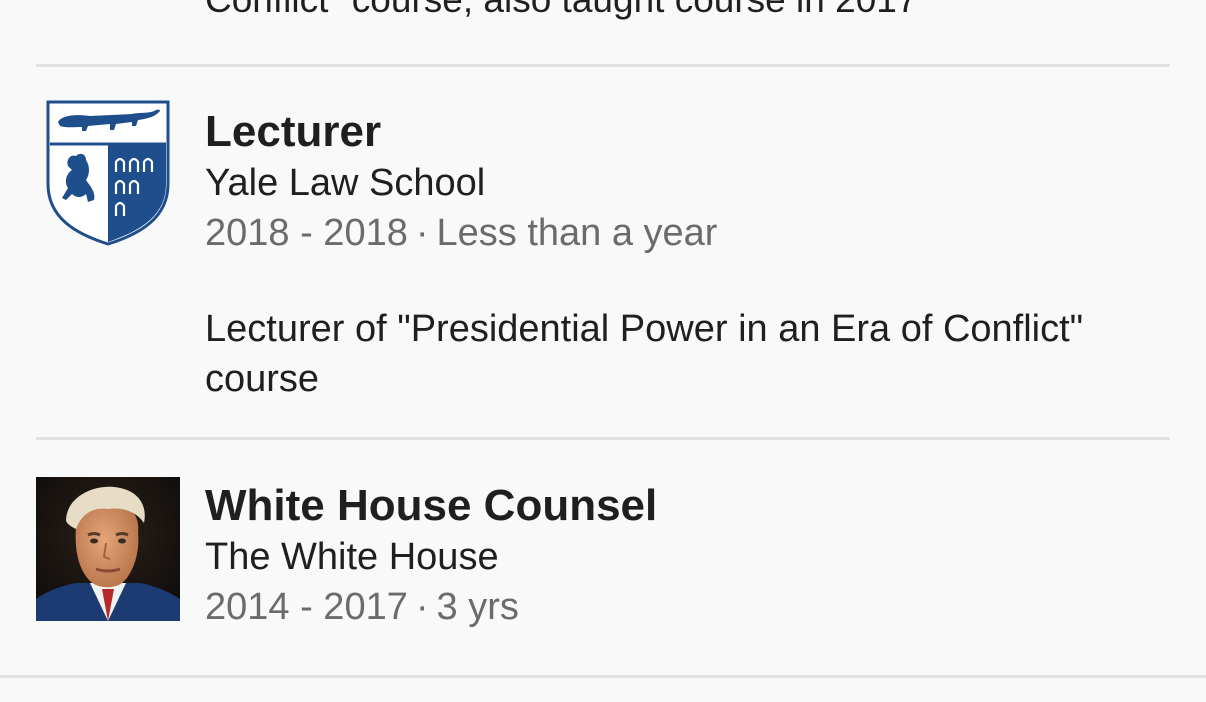  I want to click on portrait-photo-icon, so click(108, 549).